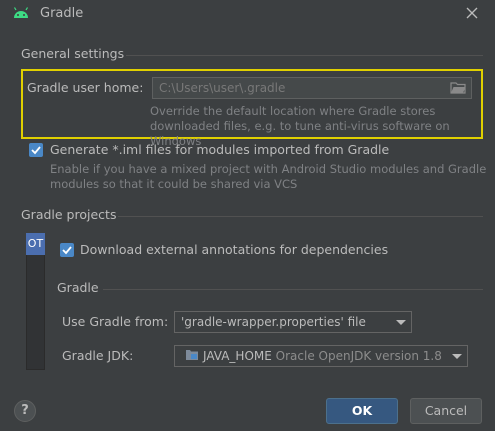 This screenshot has width=495, height=431. I want to click on download-annotations-checkbox, so click(67, 250).